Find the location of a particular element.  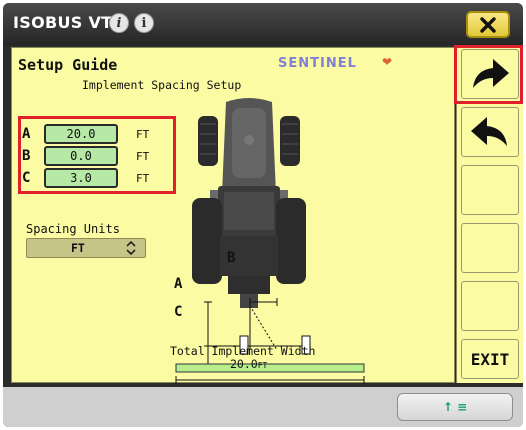

field-label-c: C is located at coordinates (26, 178).